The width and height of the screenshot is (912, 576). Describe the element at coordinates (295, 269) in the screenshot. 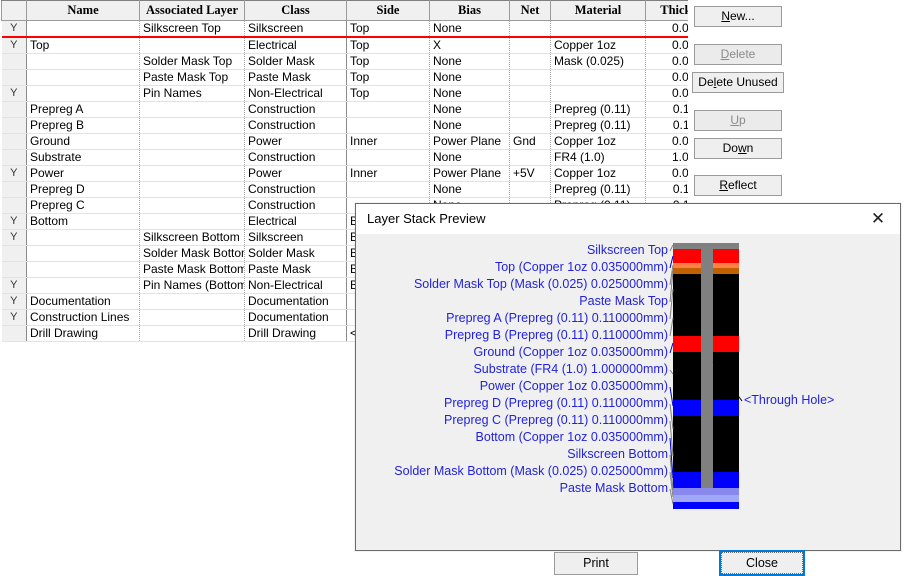

I see `cell-class: Paste Mask` at that location.